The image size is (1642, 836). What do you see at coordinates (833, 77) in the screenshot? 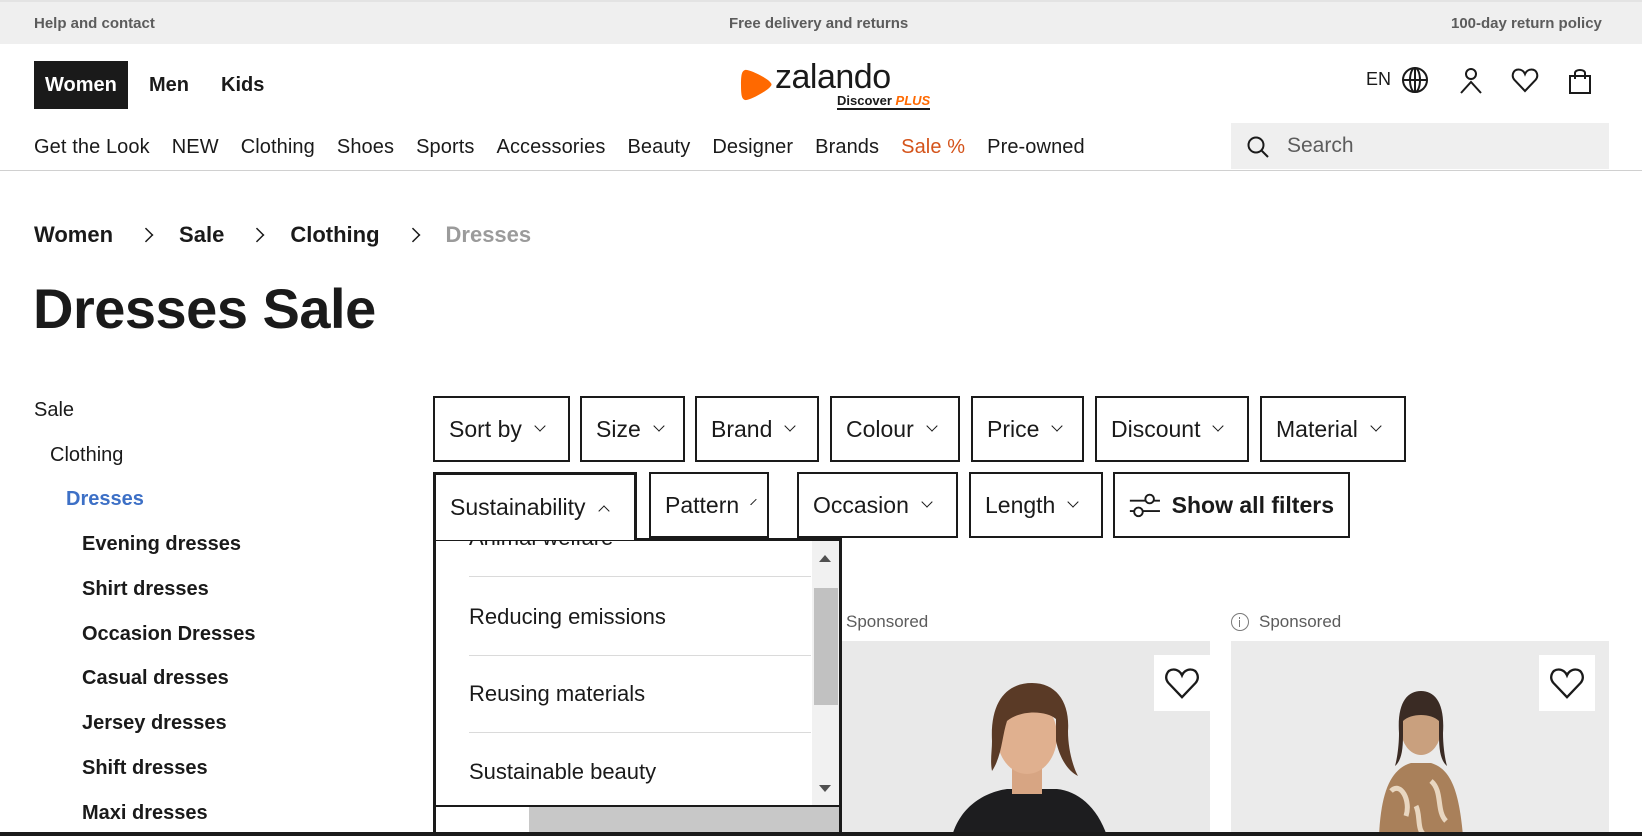
I see `logo-wordmark: zalando` at bounding box center [833, 77].